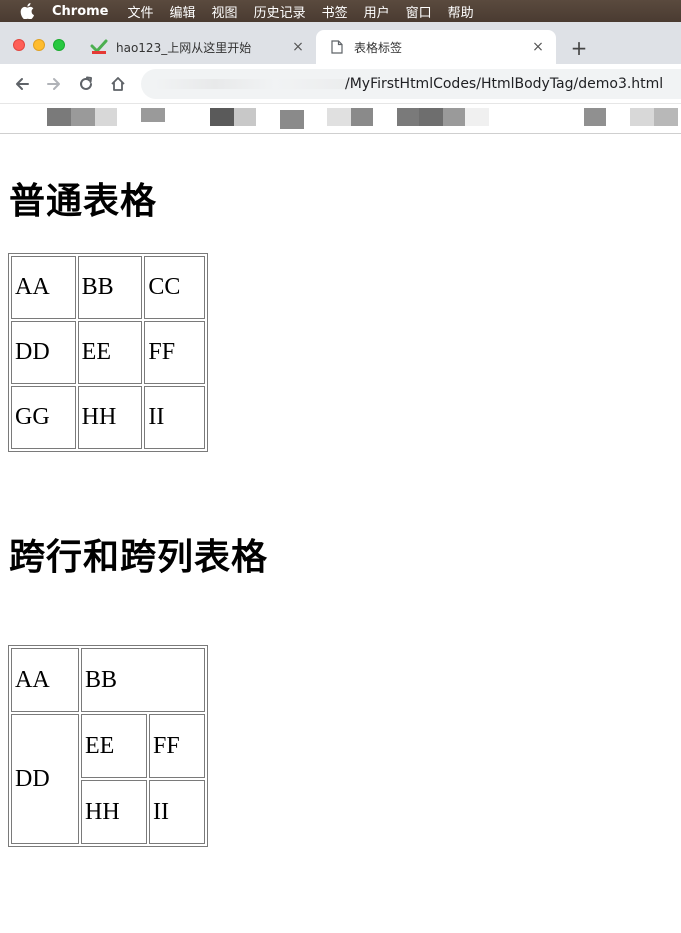 The height and width of the screenshot is (933, 681). What do you see at coordinates (83, 201) in the screenshot?
I see `heading-normal-table: 普通表格` at bounding box center [83, 201].